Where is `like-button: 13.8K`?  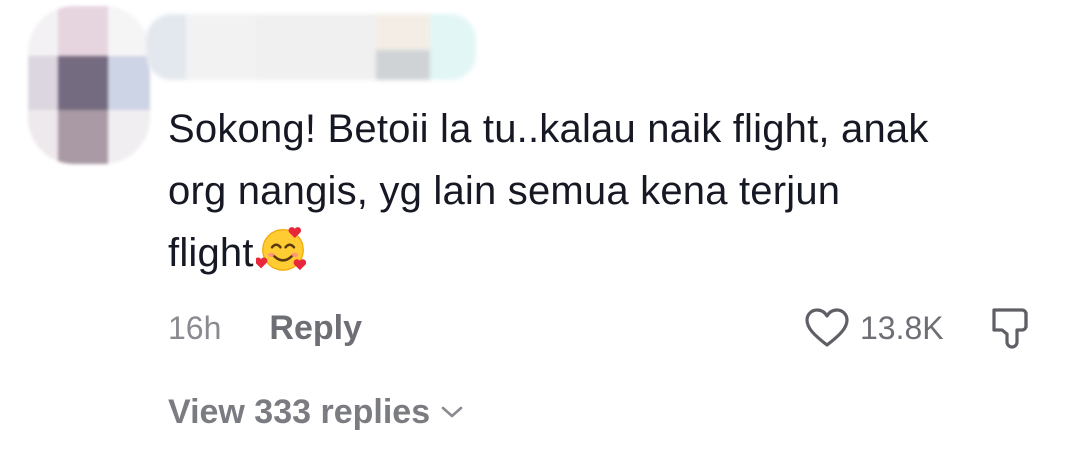
like-button: 13.8K is located at coordinates (874, 328).